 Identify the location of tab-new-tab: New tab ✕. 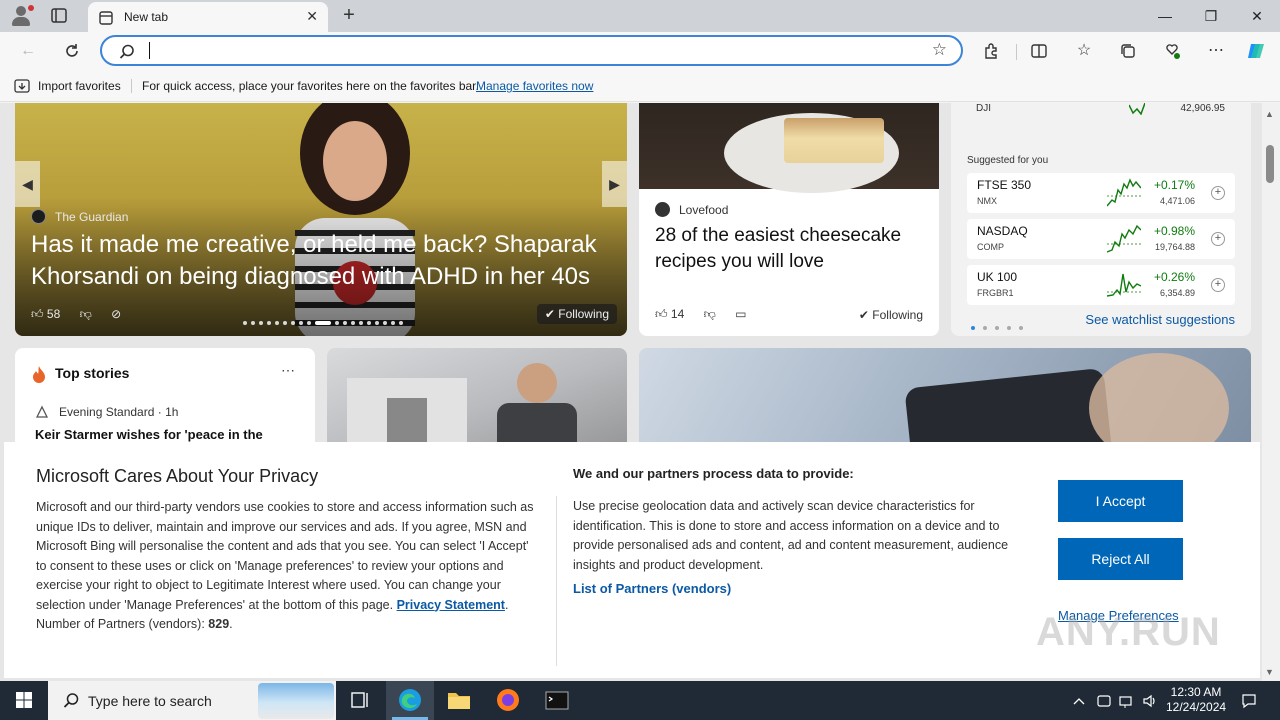
(208, 17).